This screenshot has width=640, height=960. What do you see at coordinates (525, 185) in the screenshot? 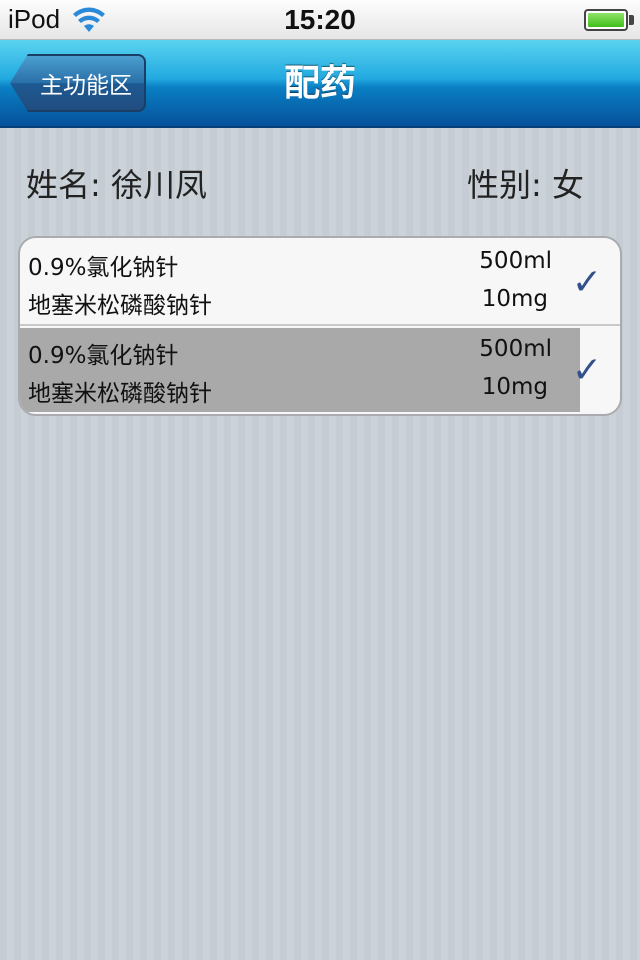
I see `patient-gender: 性别: 女` at bounding box center [525, 185].